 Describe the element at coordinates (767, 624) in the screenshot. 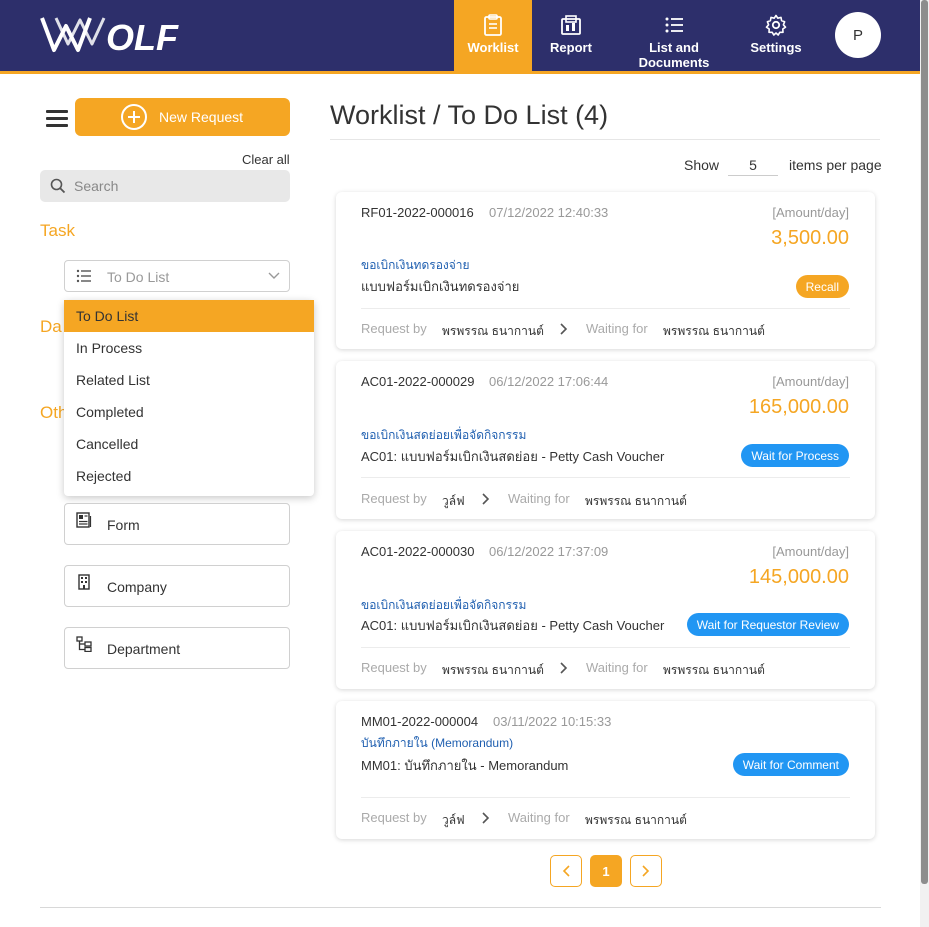

I see `status-badge: Wait for Requestor Review` at that location.